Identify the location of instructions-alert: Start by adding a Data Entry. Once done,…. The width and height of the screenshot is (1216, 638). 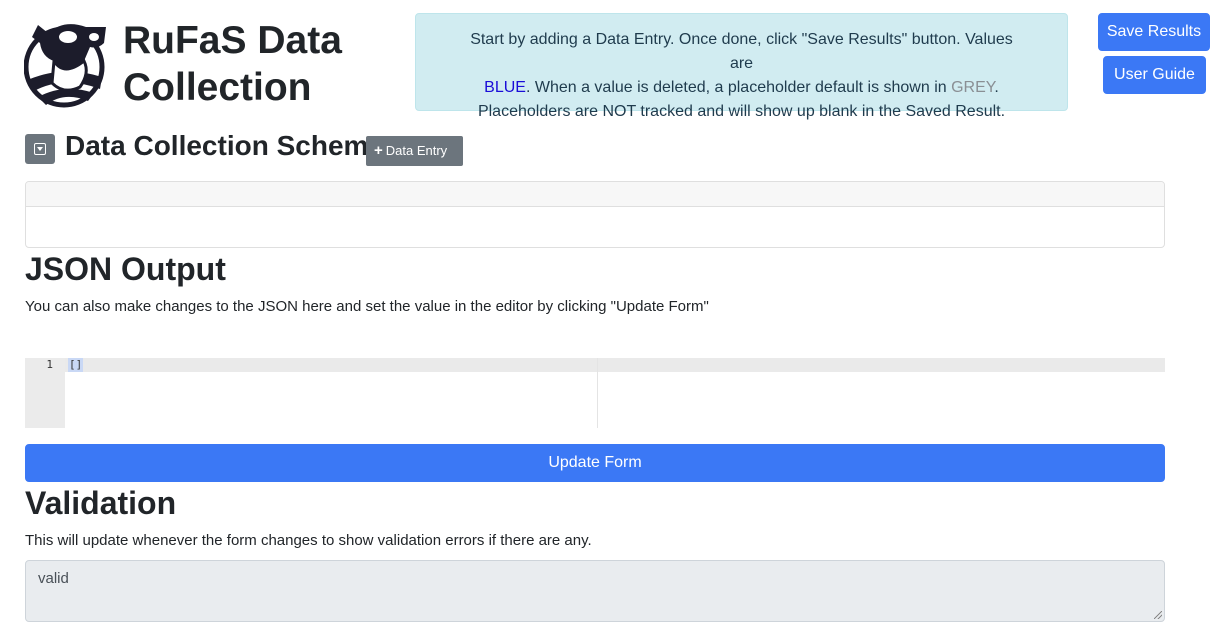
(741, 66).